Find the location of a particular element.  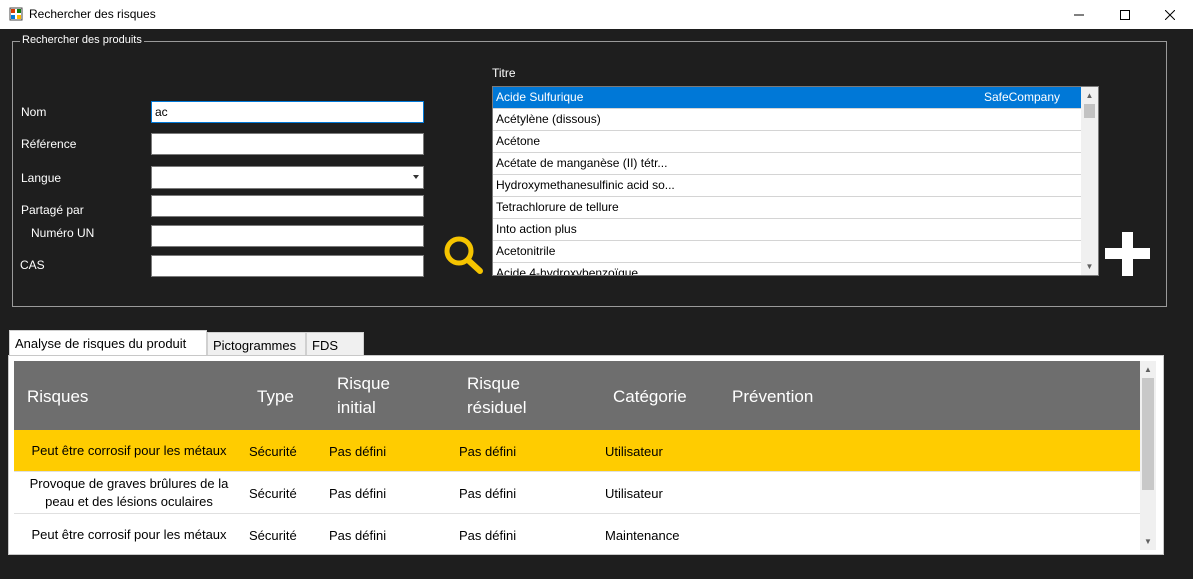

header-risque-initial: Risque initial is located at coordinates (363, 396).